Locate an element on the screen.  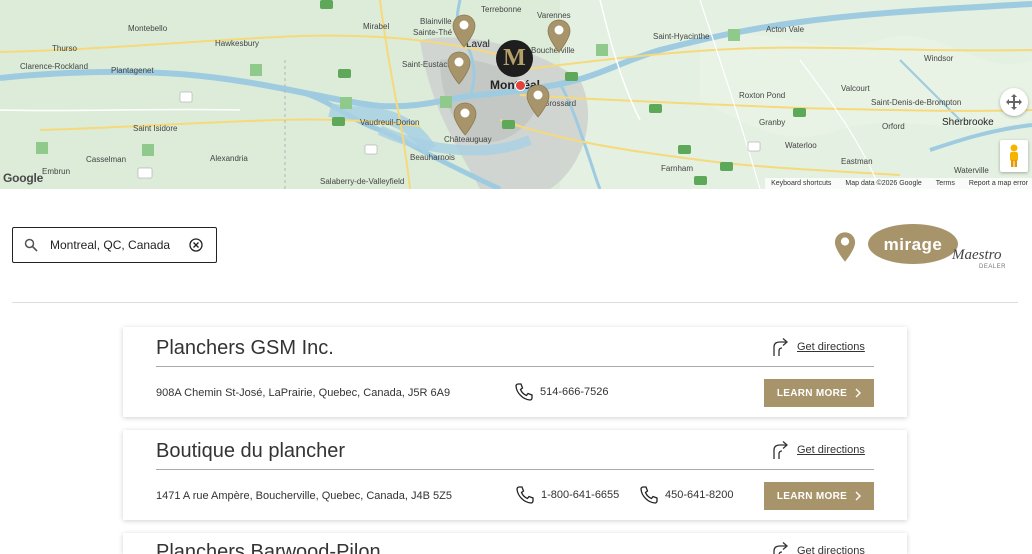
dealer-name: Planchers GSM Inc. is located at coordinates (245, 348).